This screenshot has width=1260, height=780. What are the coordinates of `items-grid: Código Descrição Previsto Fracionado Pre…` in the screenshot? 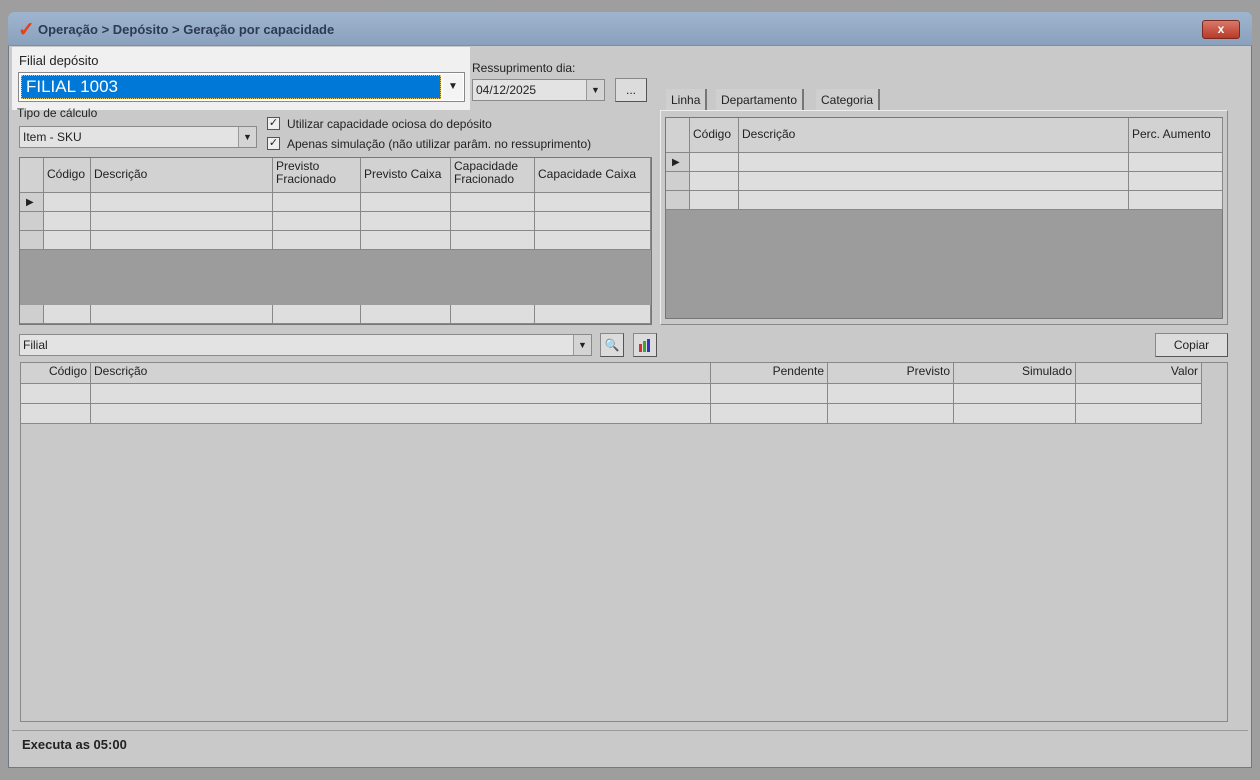 It's located at (335, 241).